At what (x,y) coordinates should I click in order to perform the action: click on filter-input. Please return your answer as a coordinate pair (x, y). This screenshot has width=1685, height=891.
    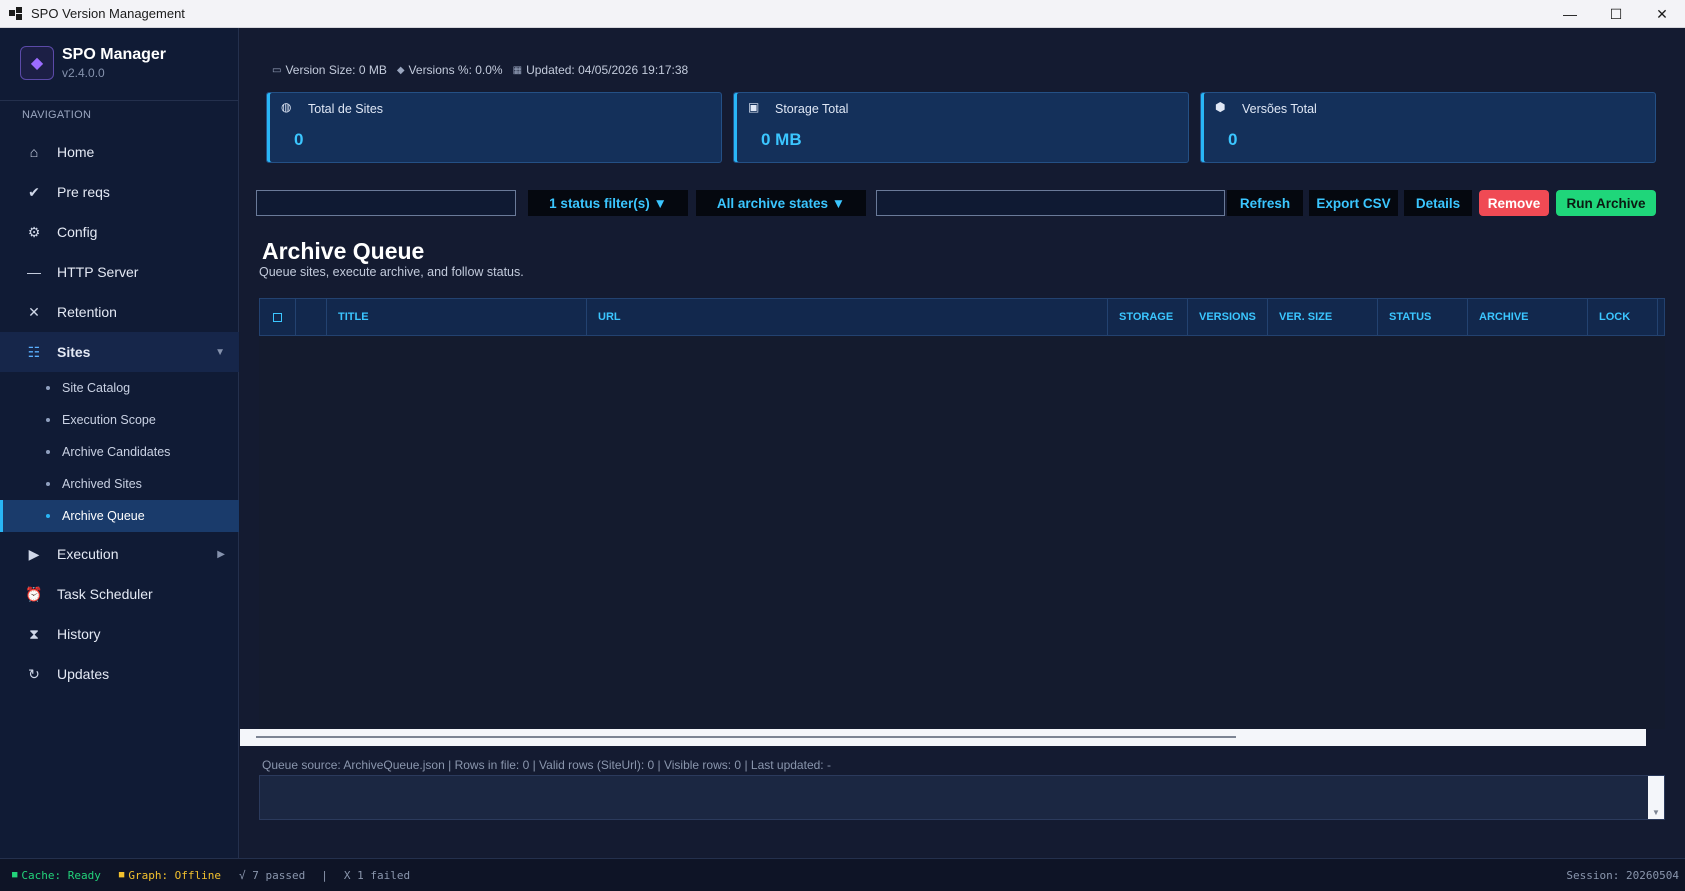
    Looking at the image, I should click on (1050, 203).